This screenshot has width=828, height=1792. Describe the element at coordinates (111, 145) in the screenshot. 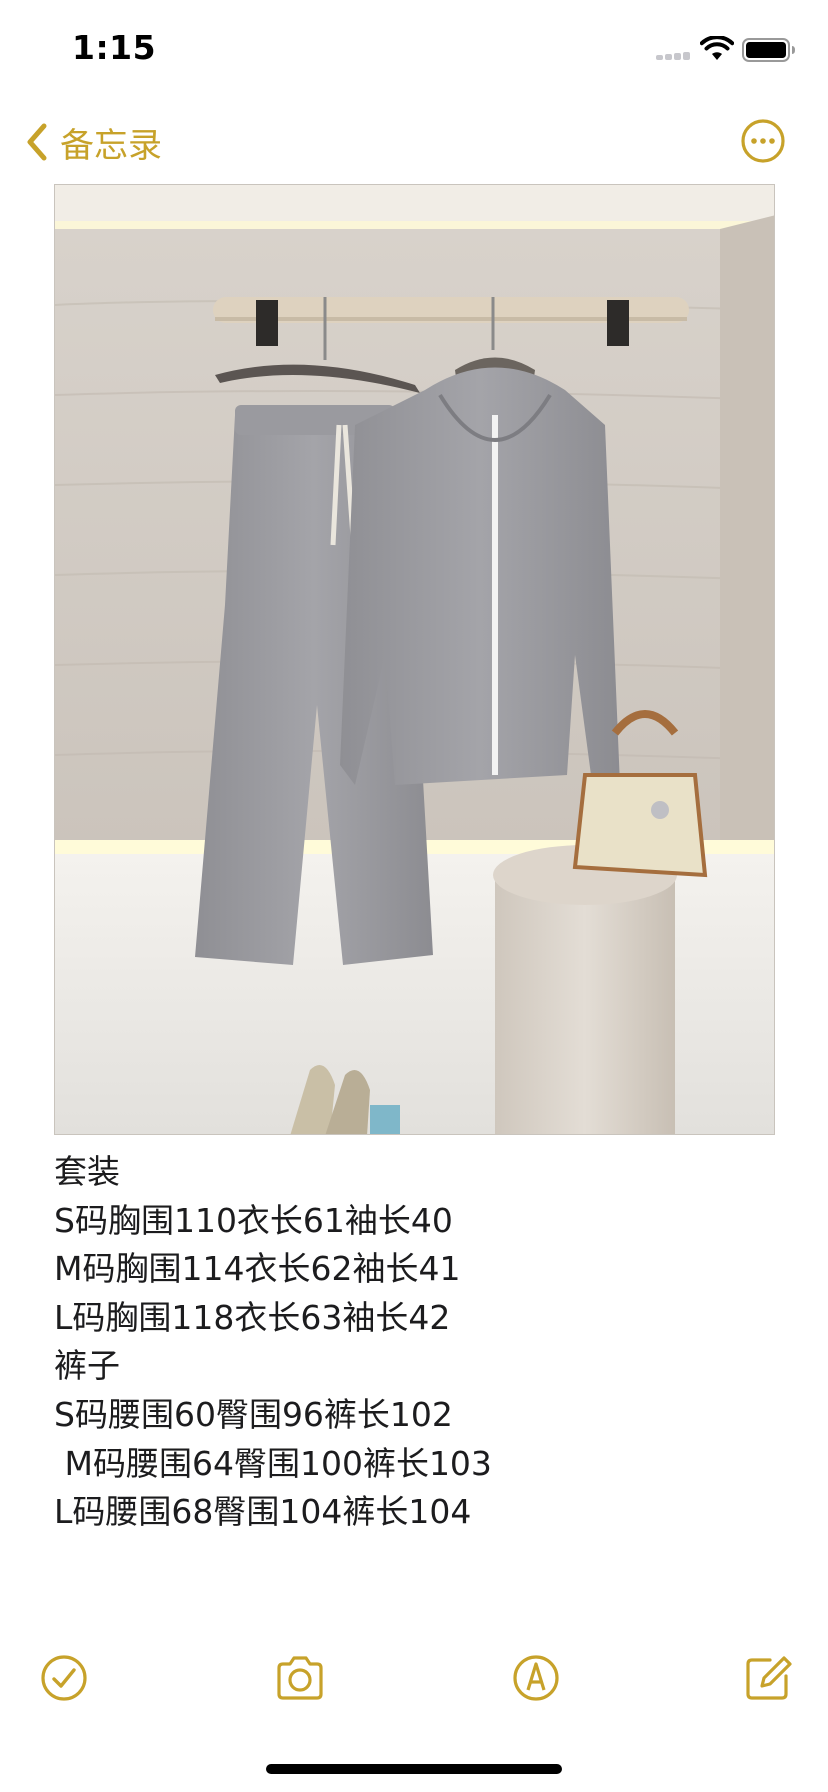

I see `back-label: 备忘录` at that location.